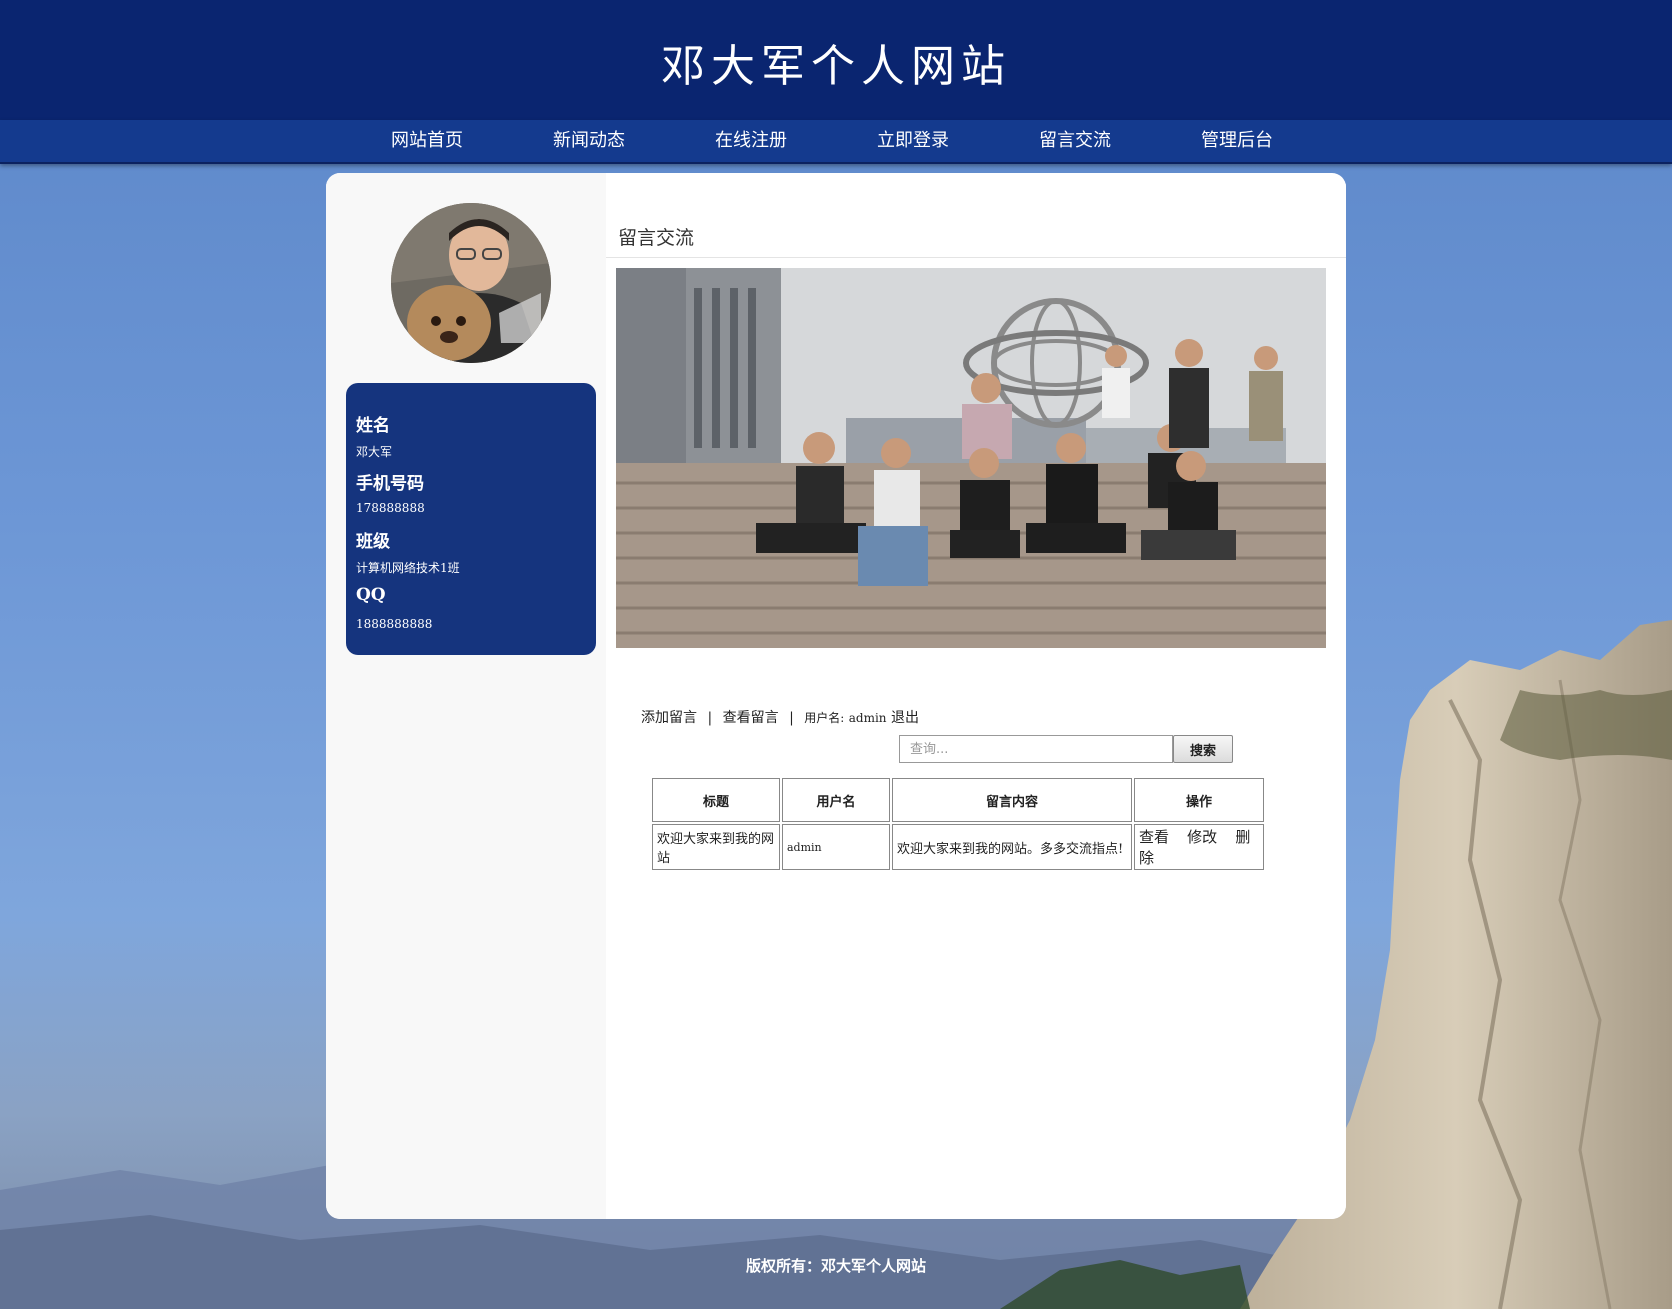 Image resolution: width=1672 pixels, height=1309 pixels. I want to click on nav-item-guestbook: 留言交流, so click(1075, 141).